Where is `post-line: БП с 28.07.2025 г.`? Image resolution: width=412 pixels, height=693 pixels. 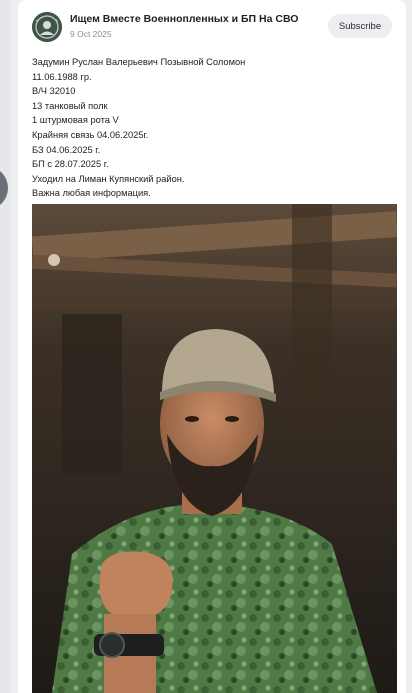 post-line: БП с 28.07.2025 г. is located at coordinates (70, 164).